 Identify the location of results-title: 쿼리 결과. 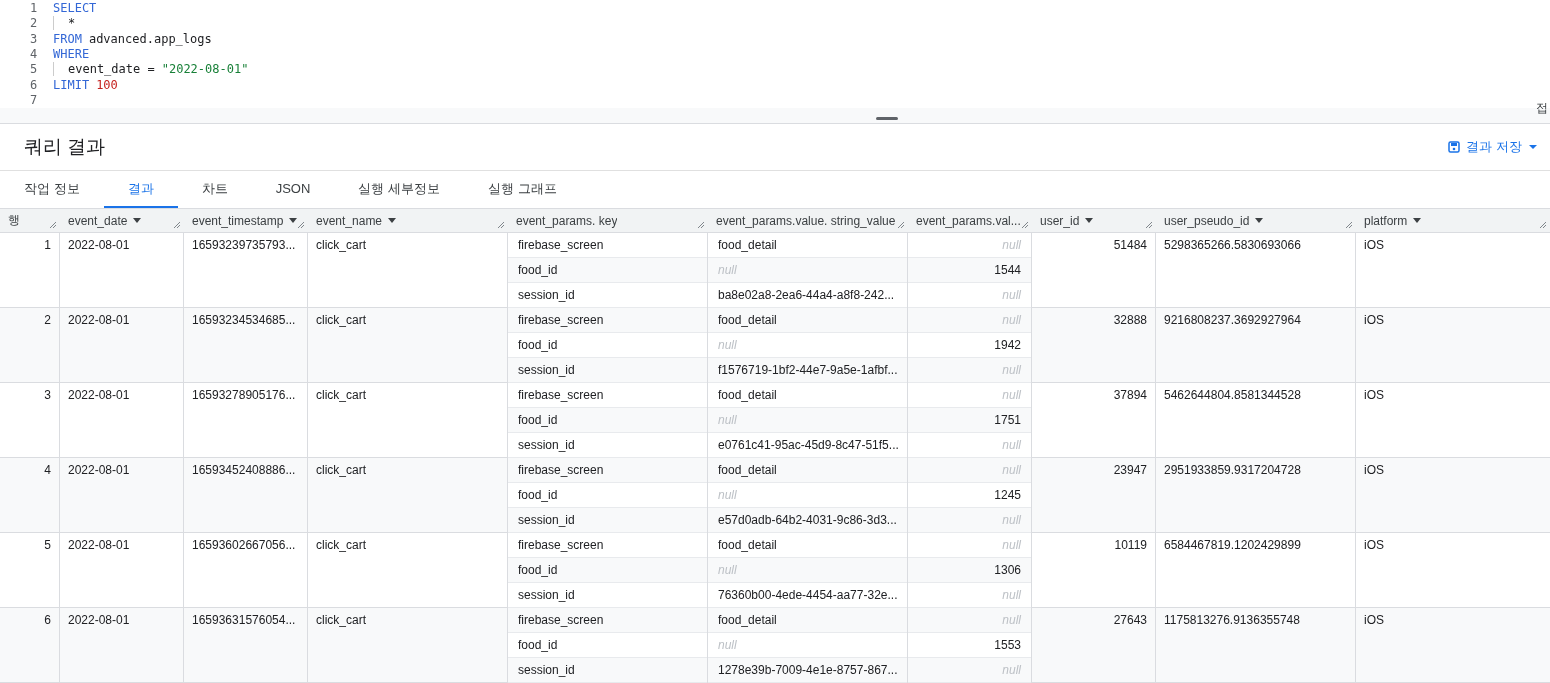
(65, 147).